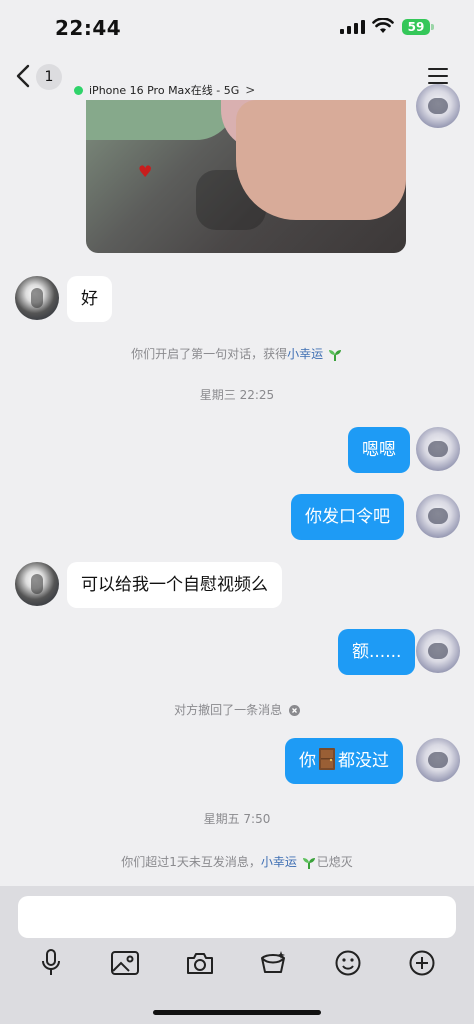 This screenshot has height=1024, width=474. What do you see at coordinates (89, 299) in the screenshot?
I see `message-bubble-incoming: 好` at bounding box center [89, 299].